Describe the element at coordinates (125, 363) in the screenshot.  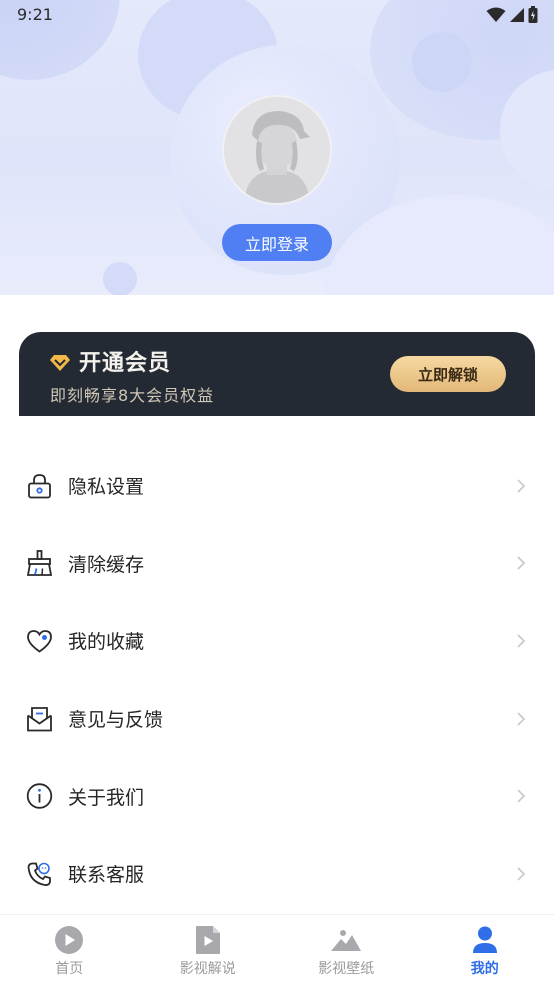
I see `vip-title: 开通会员` at that location.